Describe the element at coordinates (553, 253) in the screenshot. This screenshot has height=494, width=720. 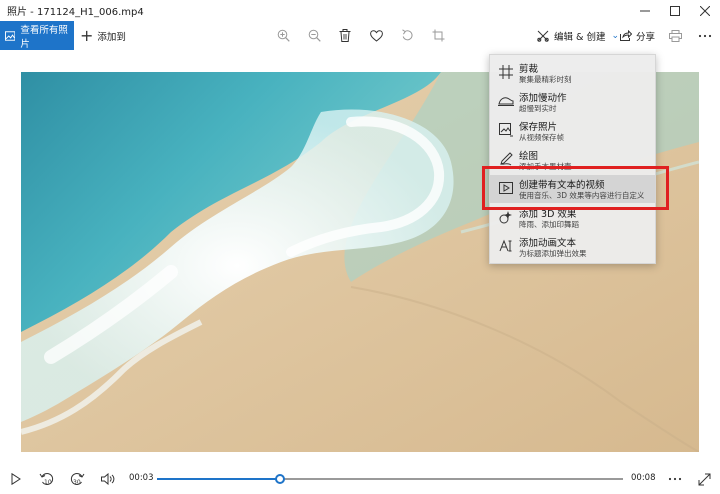
I see `menu-item-desc: 为标题添加弹出效果` at that location.